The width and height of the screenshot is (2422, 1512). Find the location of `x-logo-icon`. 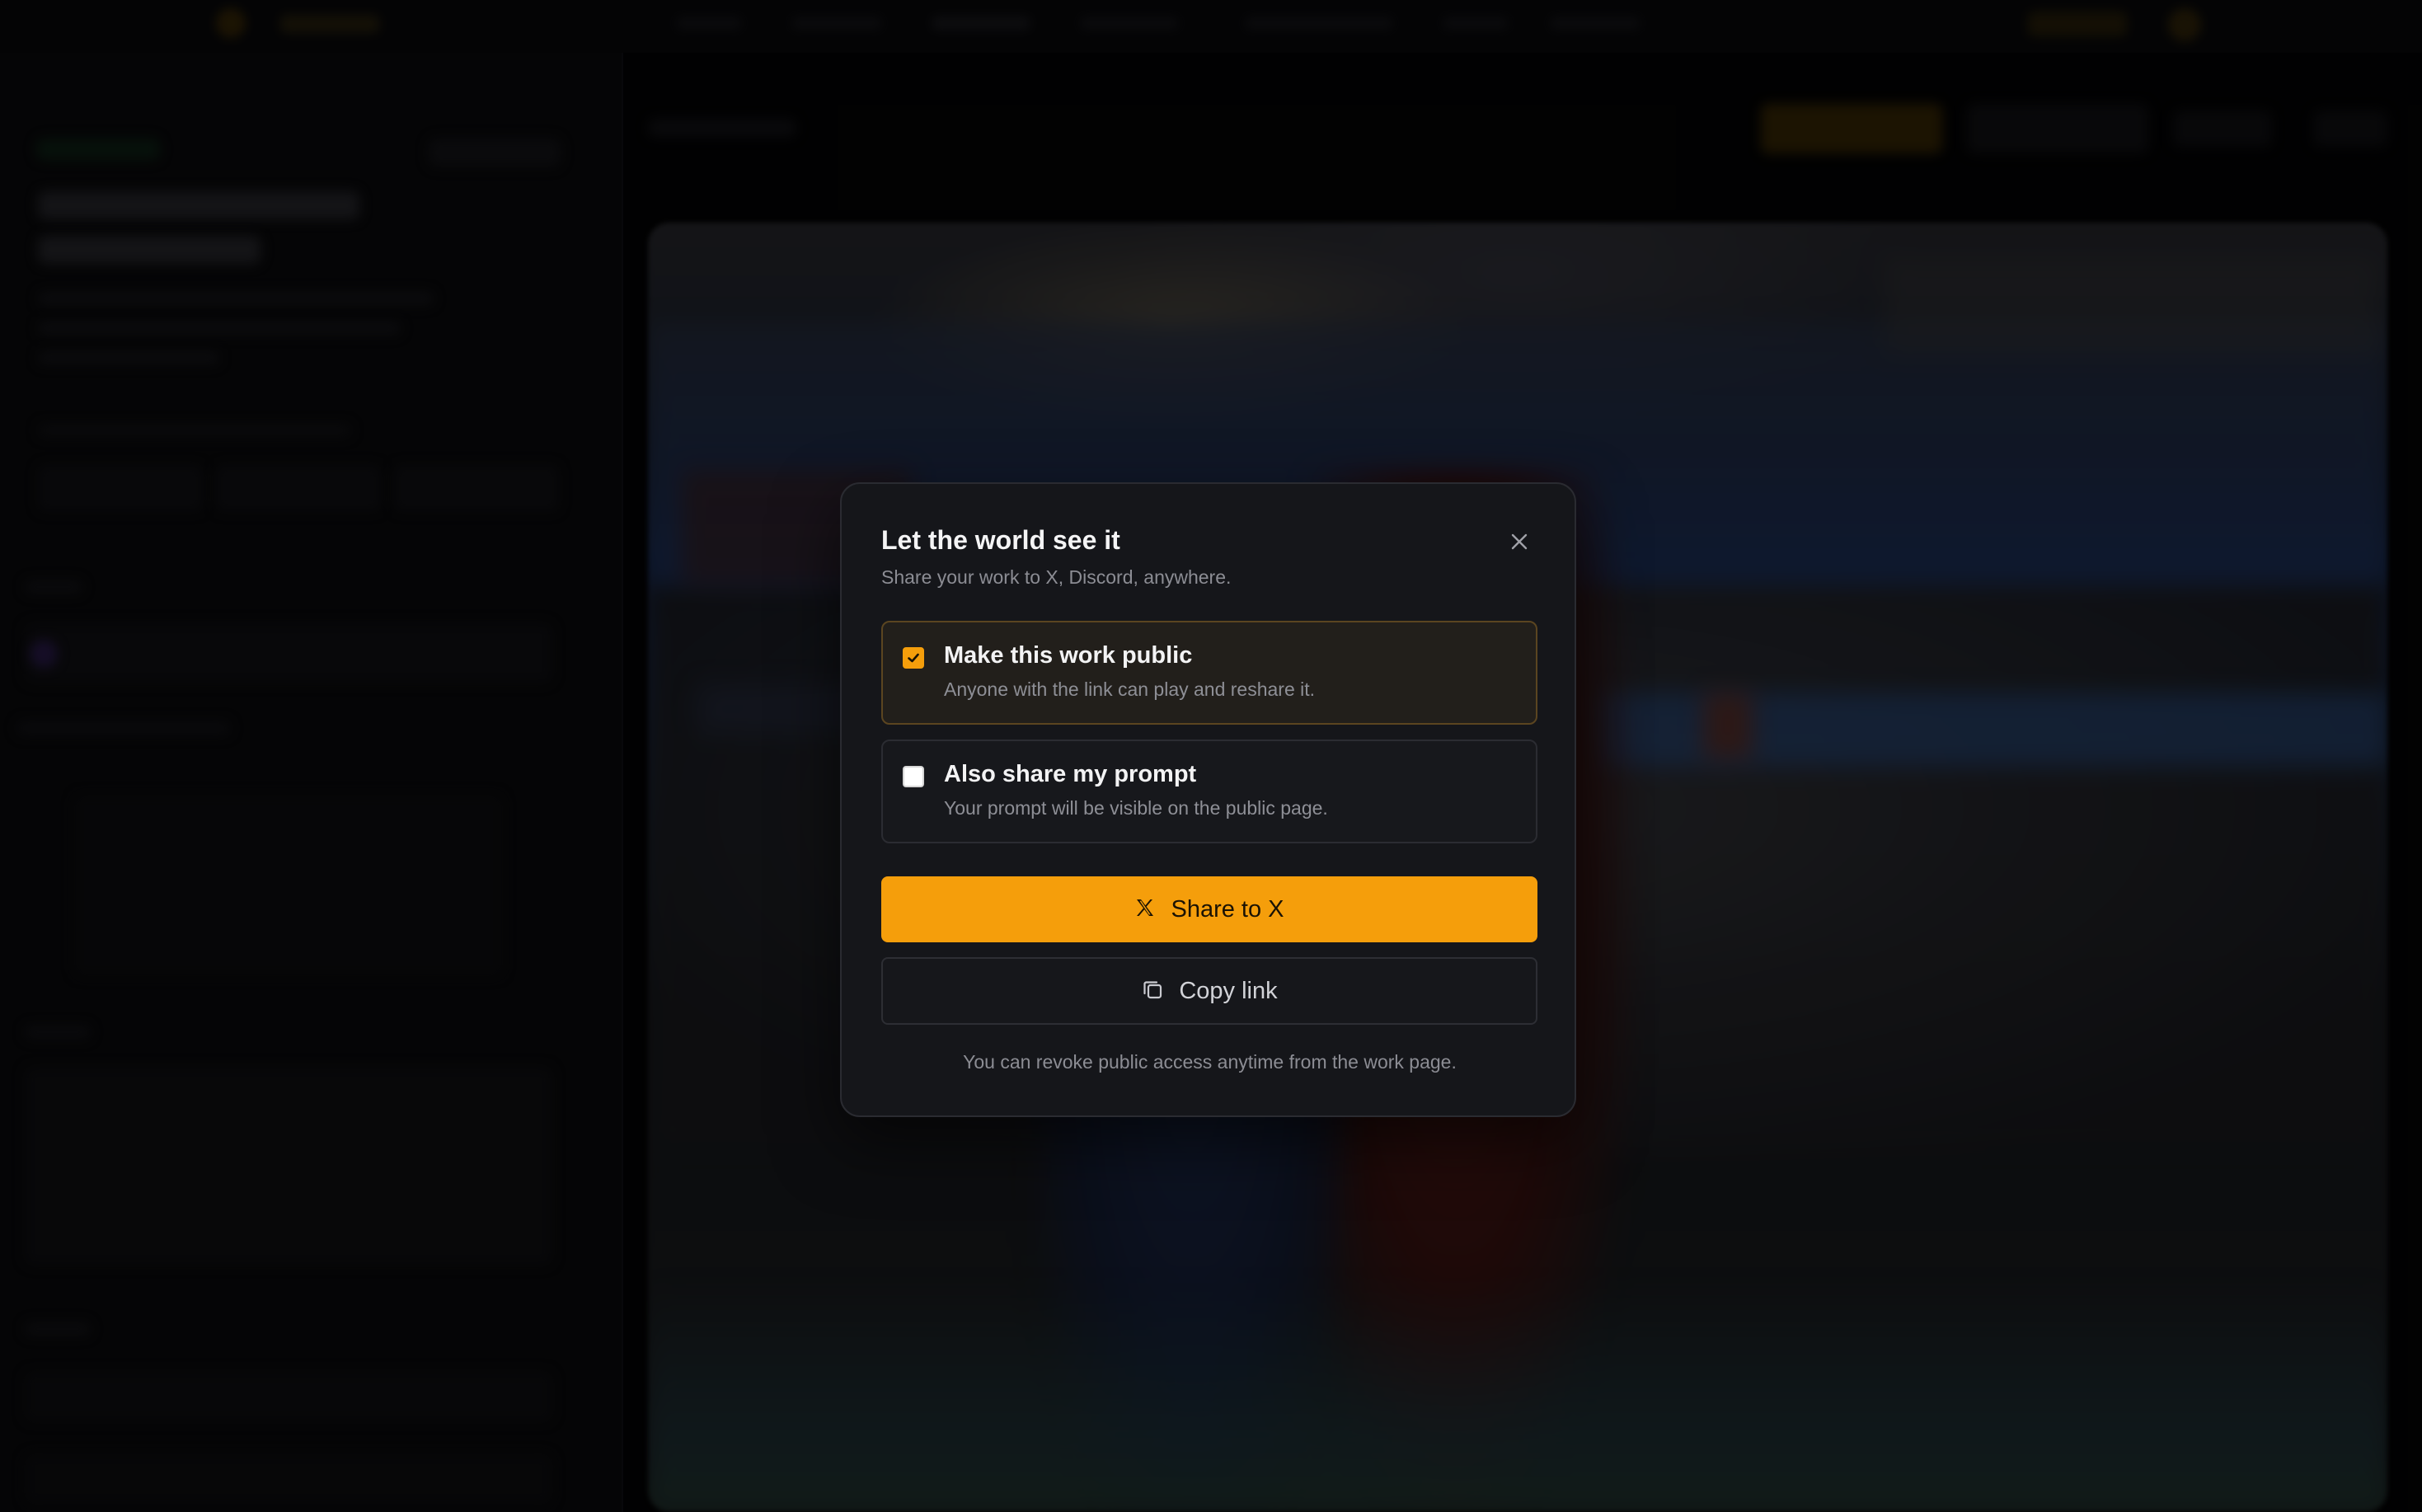

x-logo-icon is located at coordinates (1145, 910).